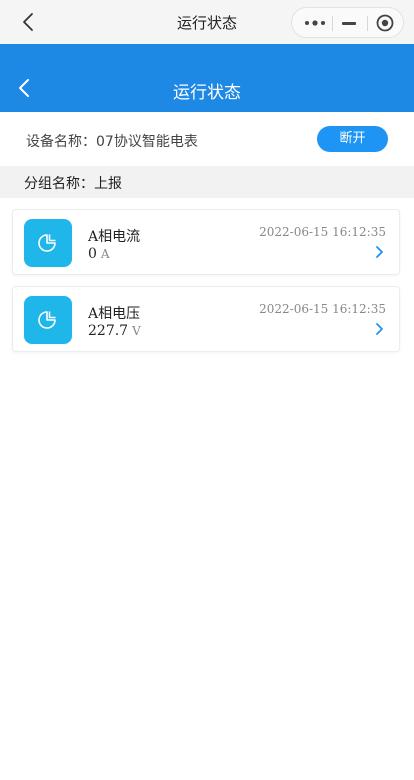  I want to click on item-value: 227.7 V, so click(114, 331).